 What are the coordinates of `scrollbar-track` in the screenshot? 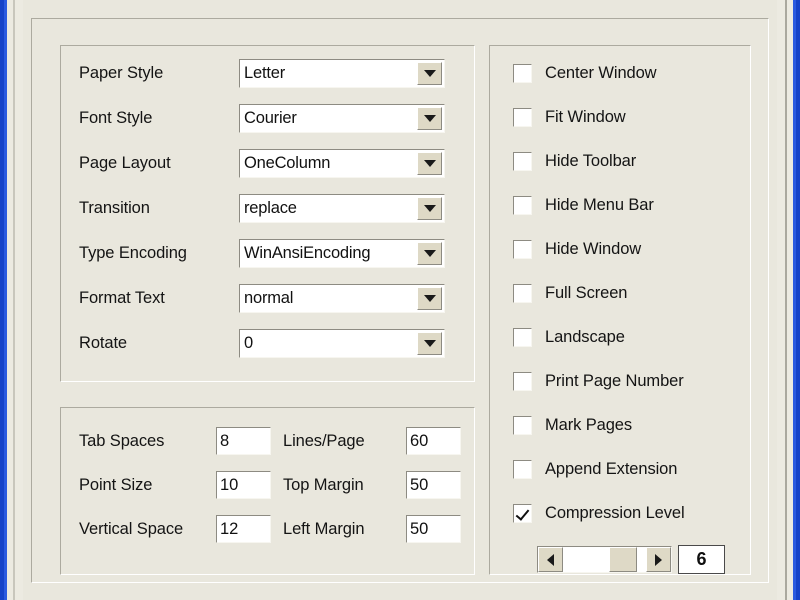 It's located at (604, 559).